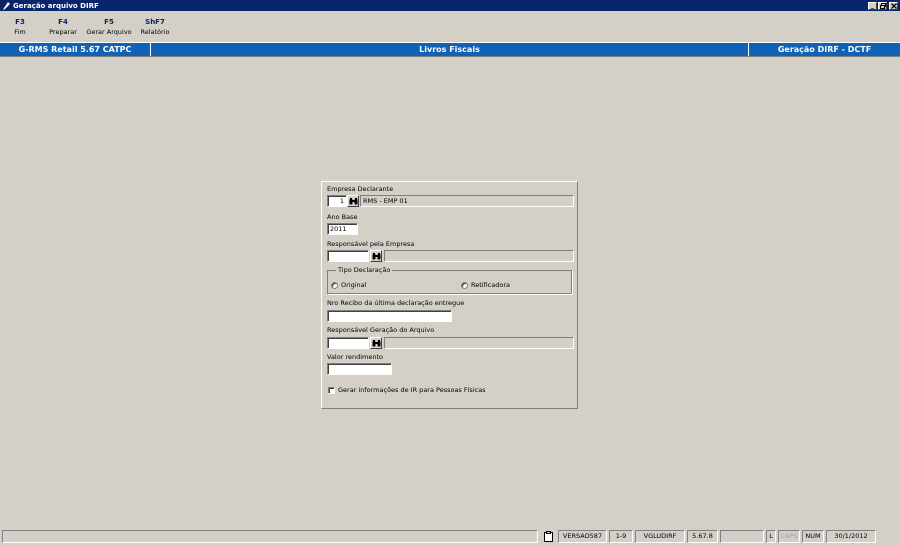 The width and height of the screenshot is (900, 546). What do you see at coordinates (359, 369) in the screenshot?
I see `valor-rendimento-input` at bounding box center [359, 369].